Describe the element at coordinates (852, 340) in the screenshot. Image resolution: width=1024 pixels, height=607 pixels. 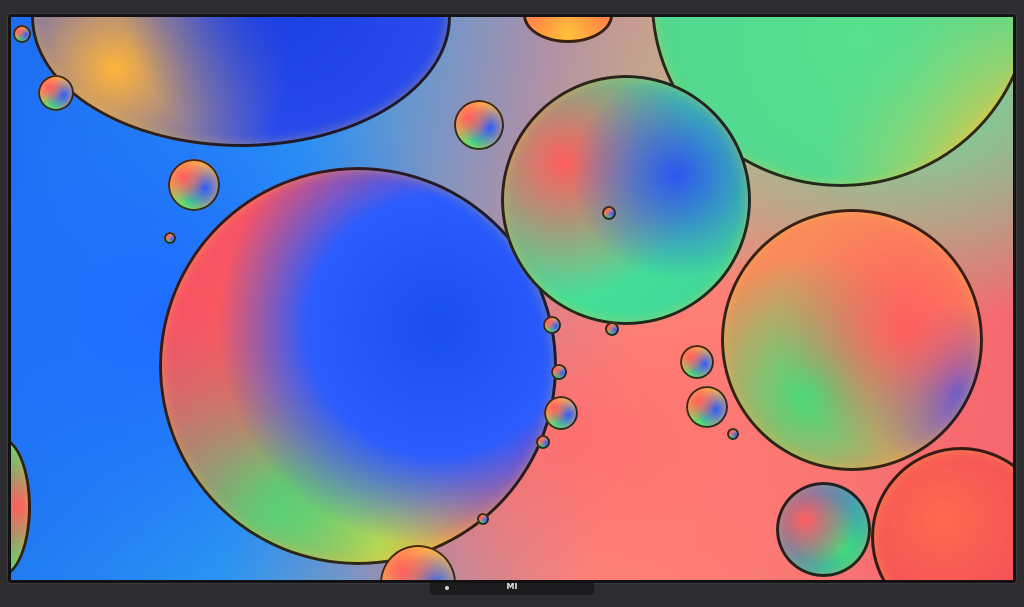
I see `bubble-right-middle` at that location.